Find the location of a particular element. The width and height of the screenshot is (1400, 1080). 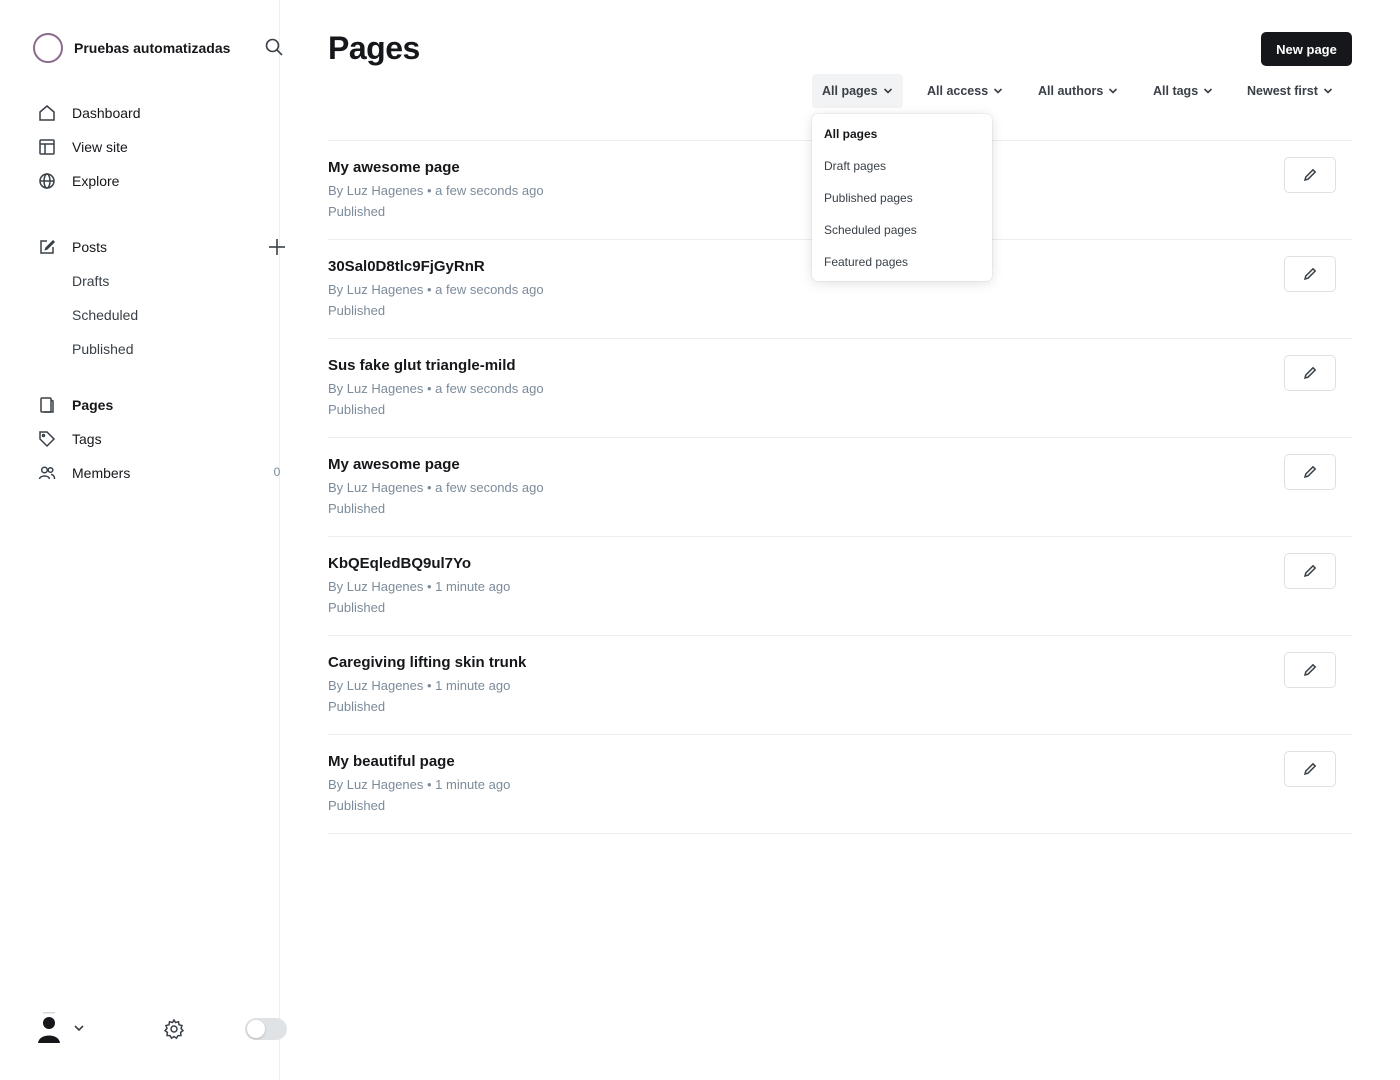

members-icon is located at coordinates (47, 473).